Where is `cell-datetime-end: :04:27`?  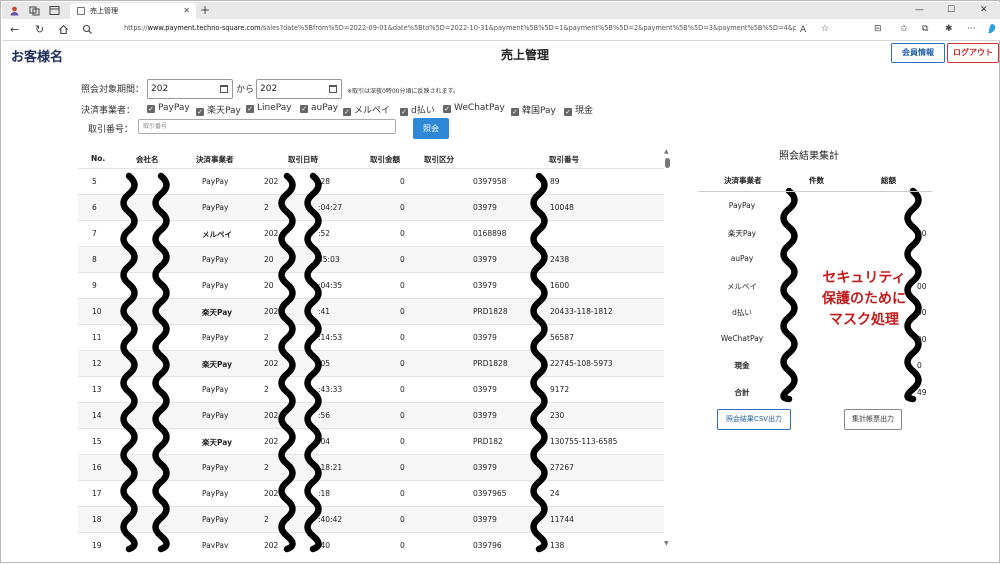 cell-datetime-end: :04:27 is located at coordinates (330, 207).